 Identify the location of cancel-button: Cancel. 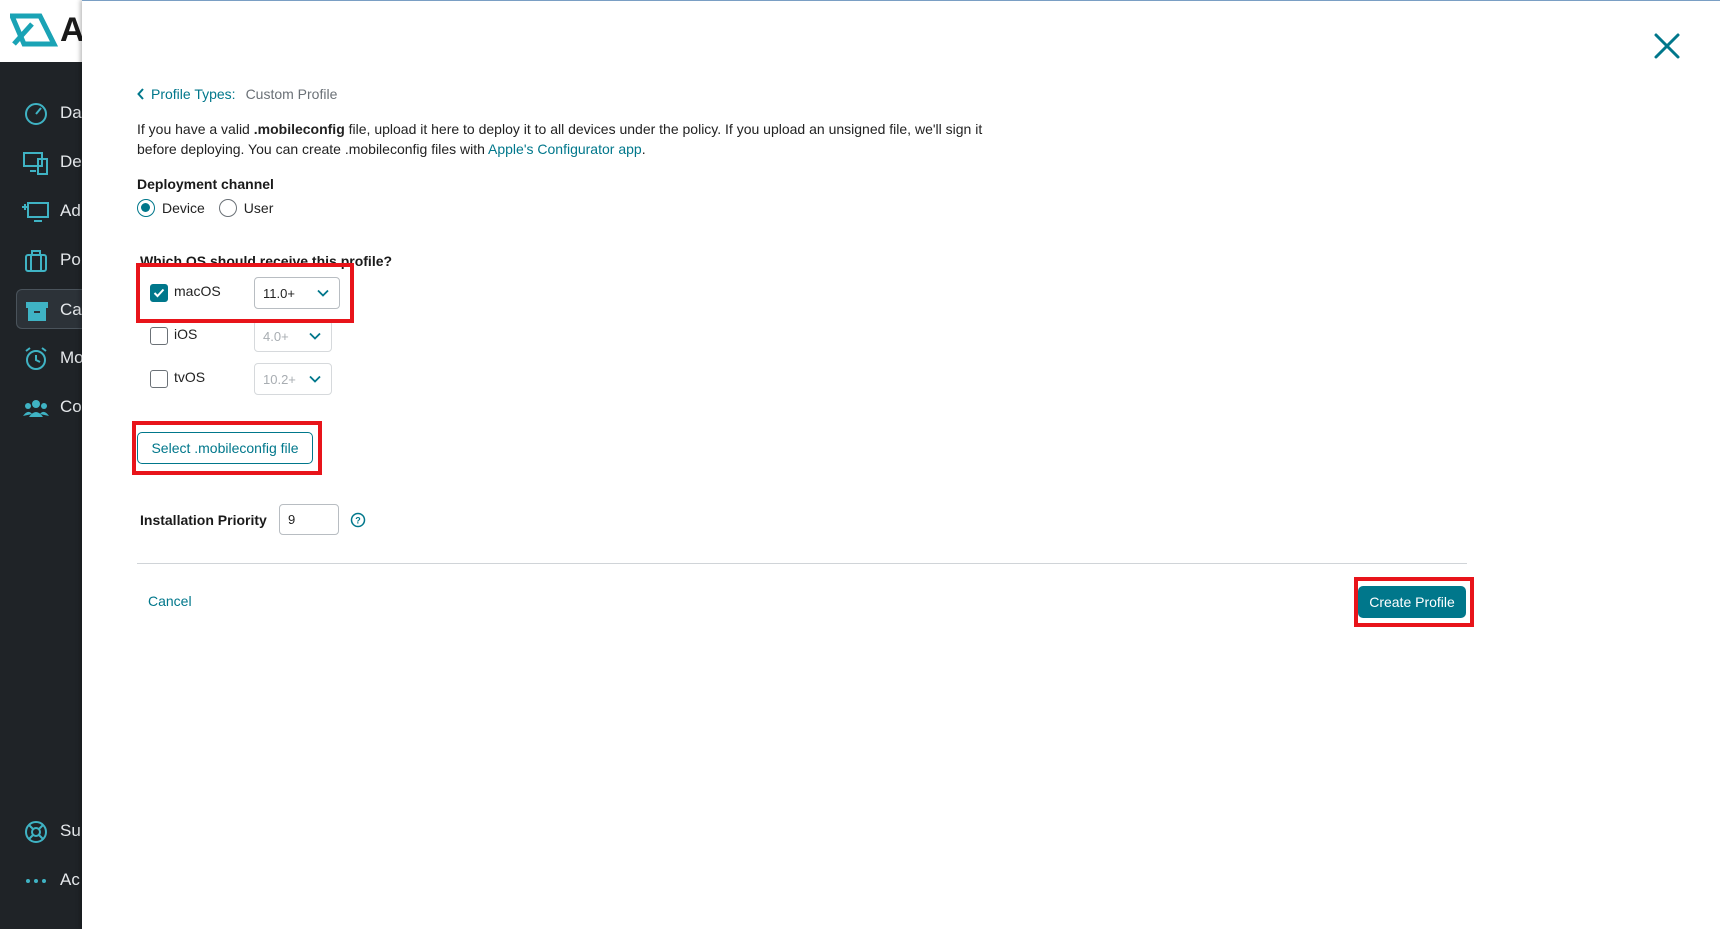
(170, 601).